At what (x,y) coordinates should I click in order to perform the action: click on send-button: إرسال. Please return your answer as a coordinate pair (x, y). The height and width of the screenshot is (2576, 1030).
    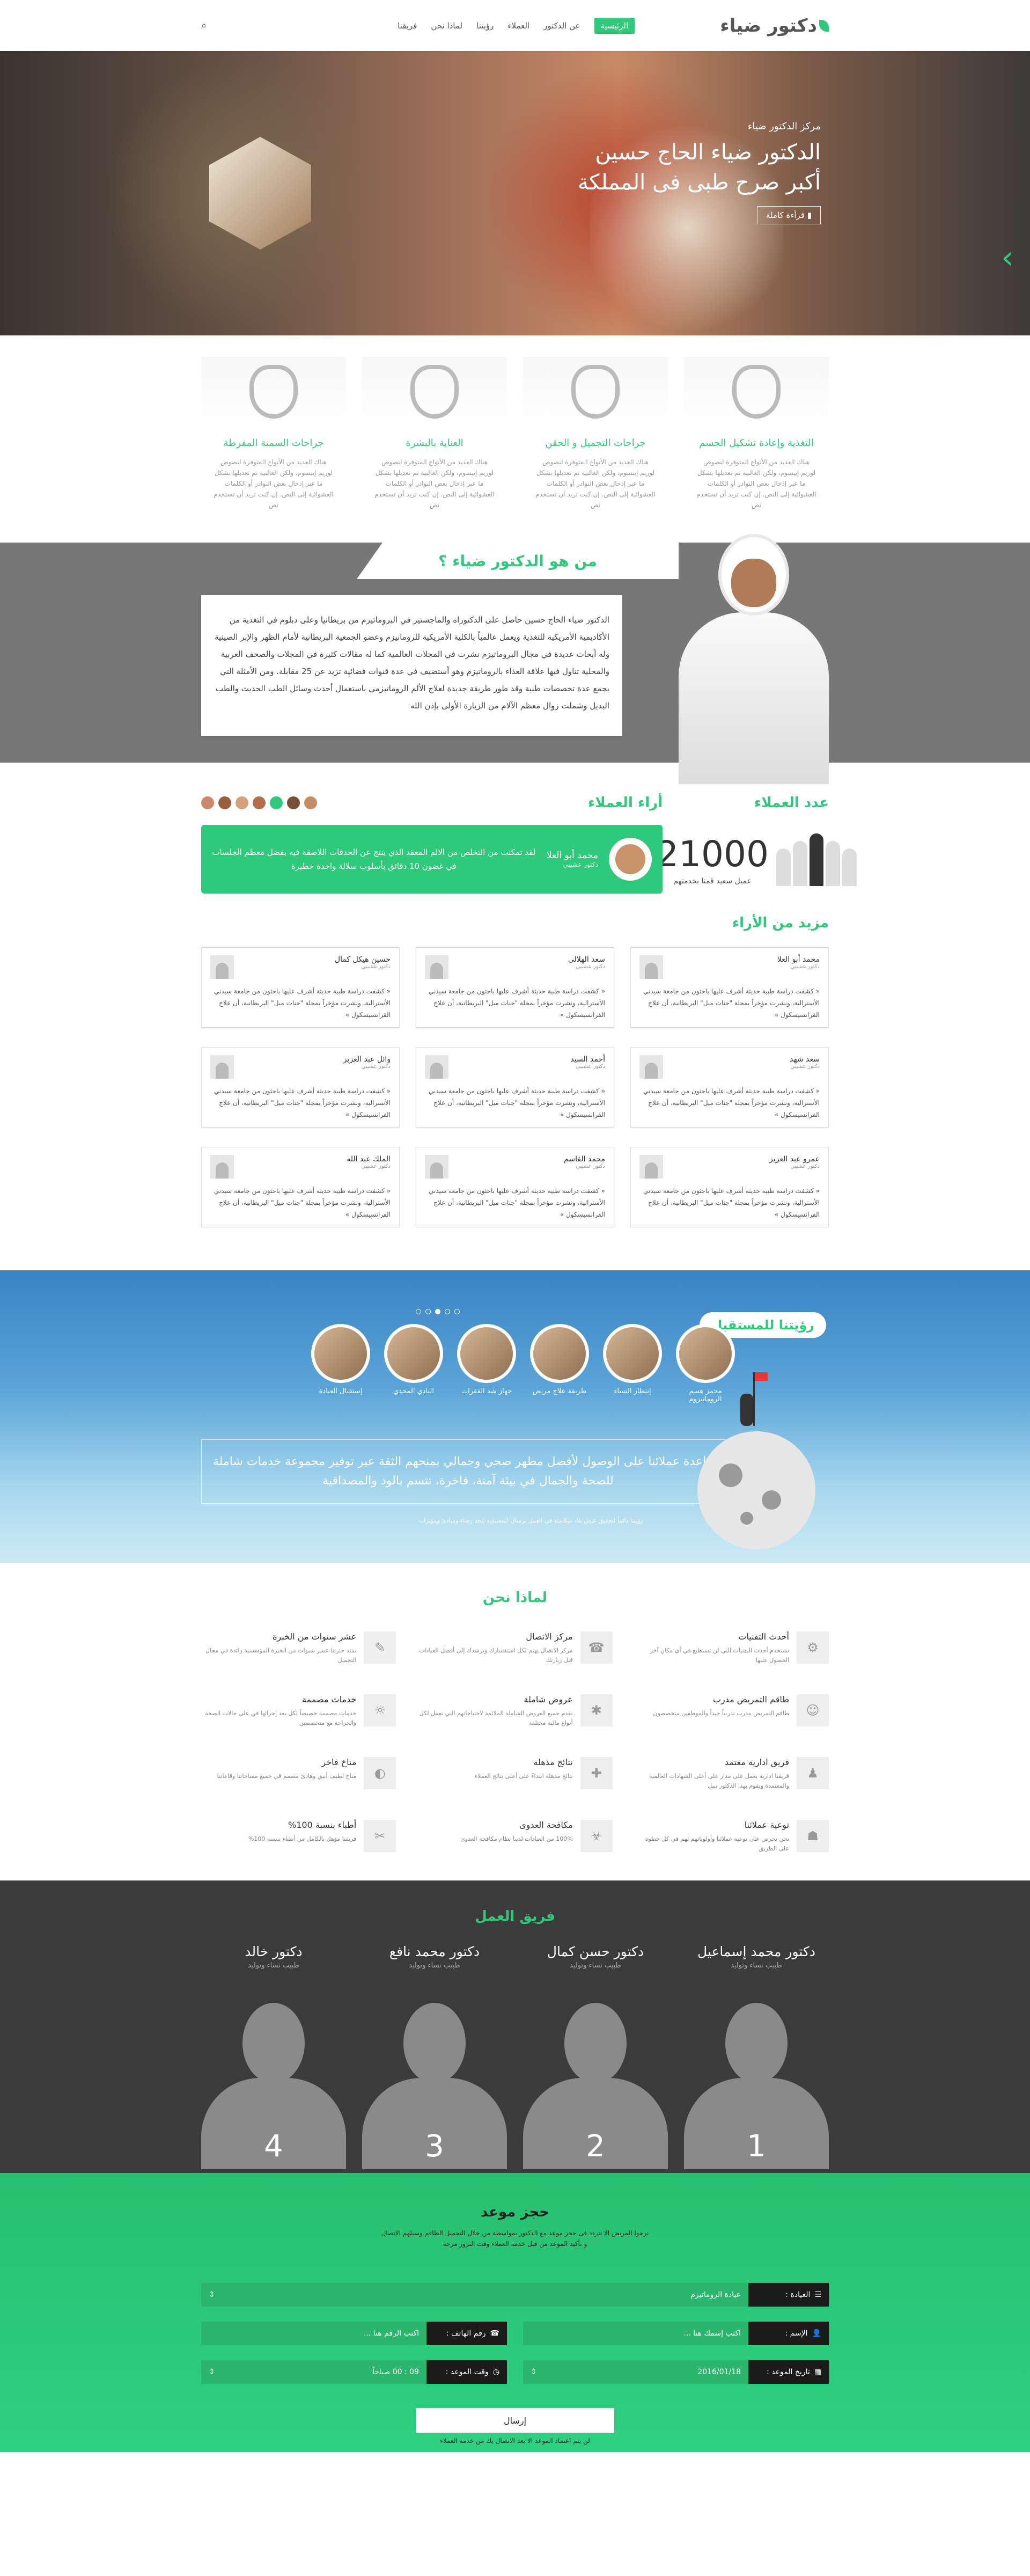
    Looking at the image, I should click on (515, 2420).